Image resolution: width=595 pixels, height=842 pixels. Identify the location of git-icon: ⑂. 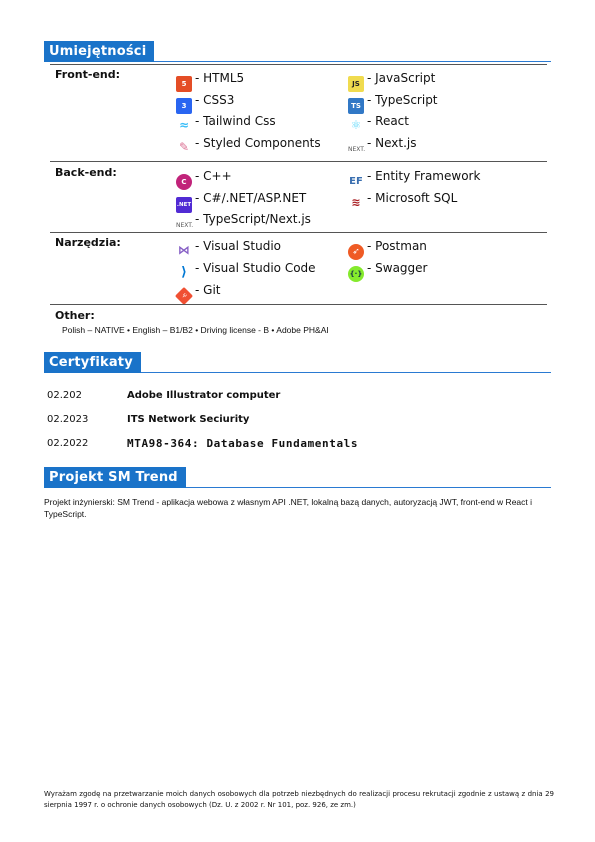
(184, 296).